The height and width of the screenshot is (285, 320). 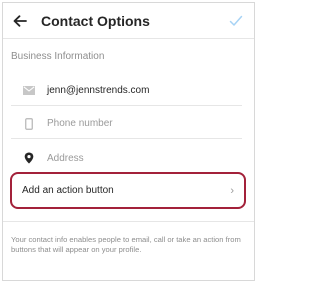 What do you see at coordinates (126, 124) in the screenshot?
I see `phone-field: Phone number` at bounding box center [126, 124].